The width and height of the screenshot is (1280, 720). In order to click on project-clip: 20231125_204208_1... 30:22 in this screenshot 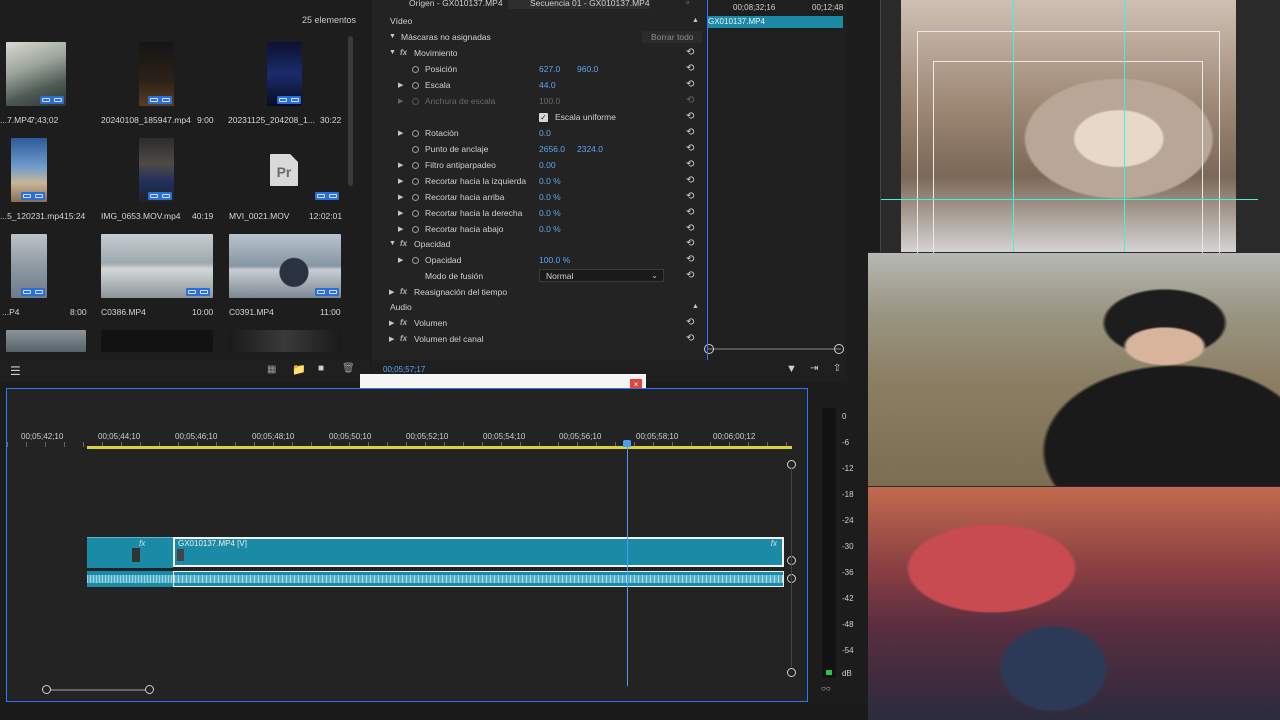, I will do `click(287, 83)`.